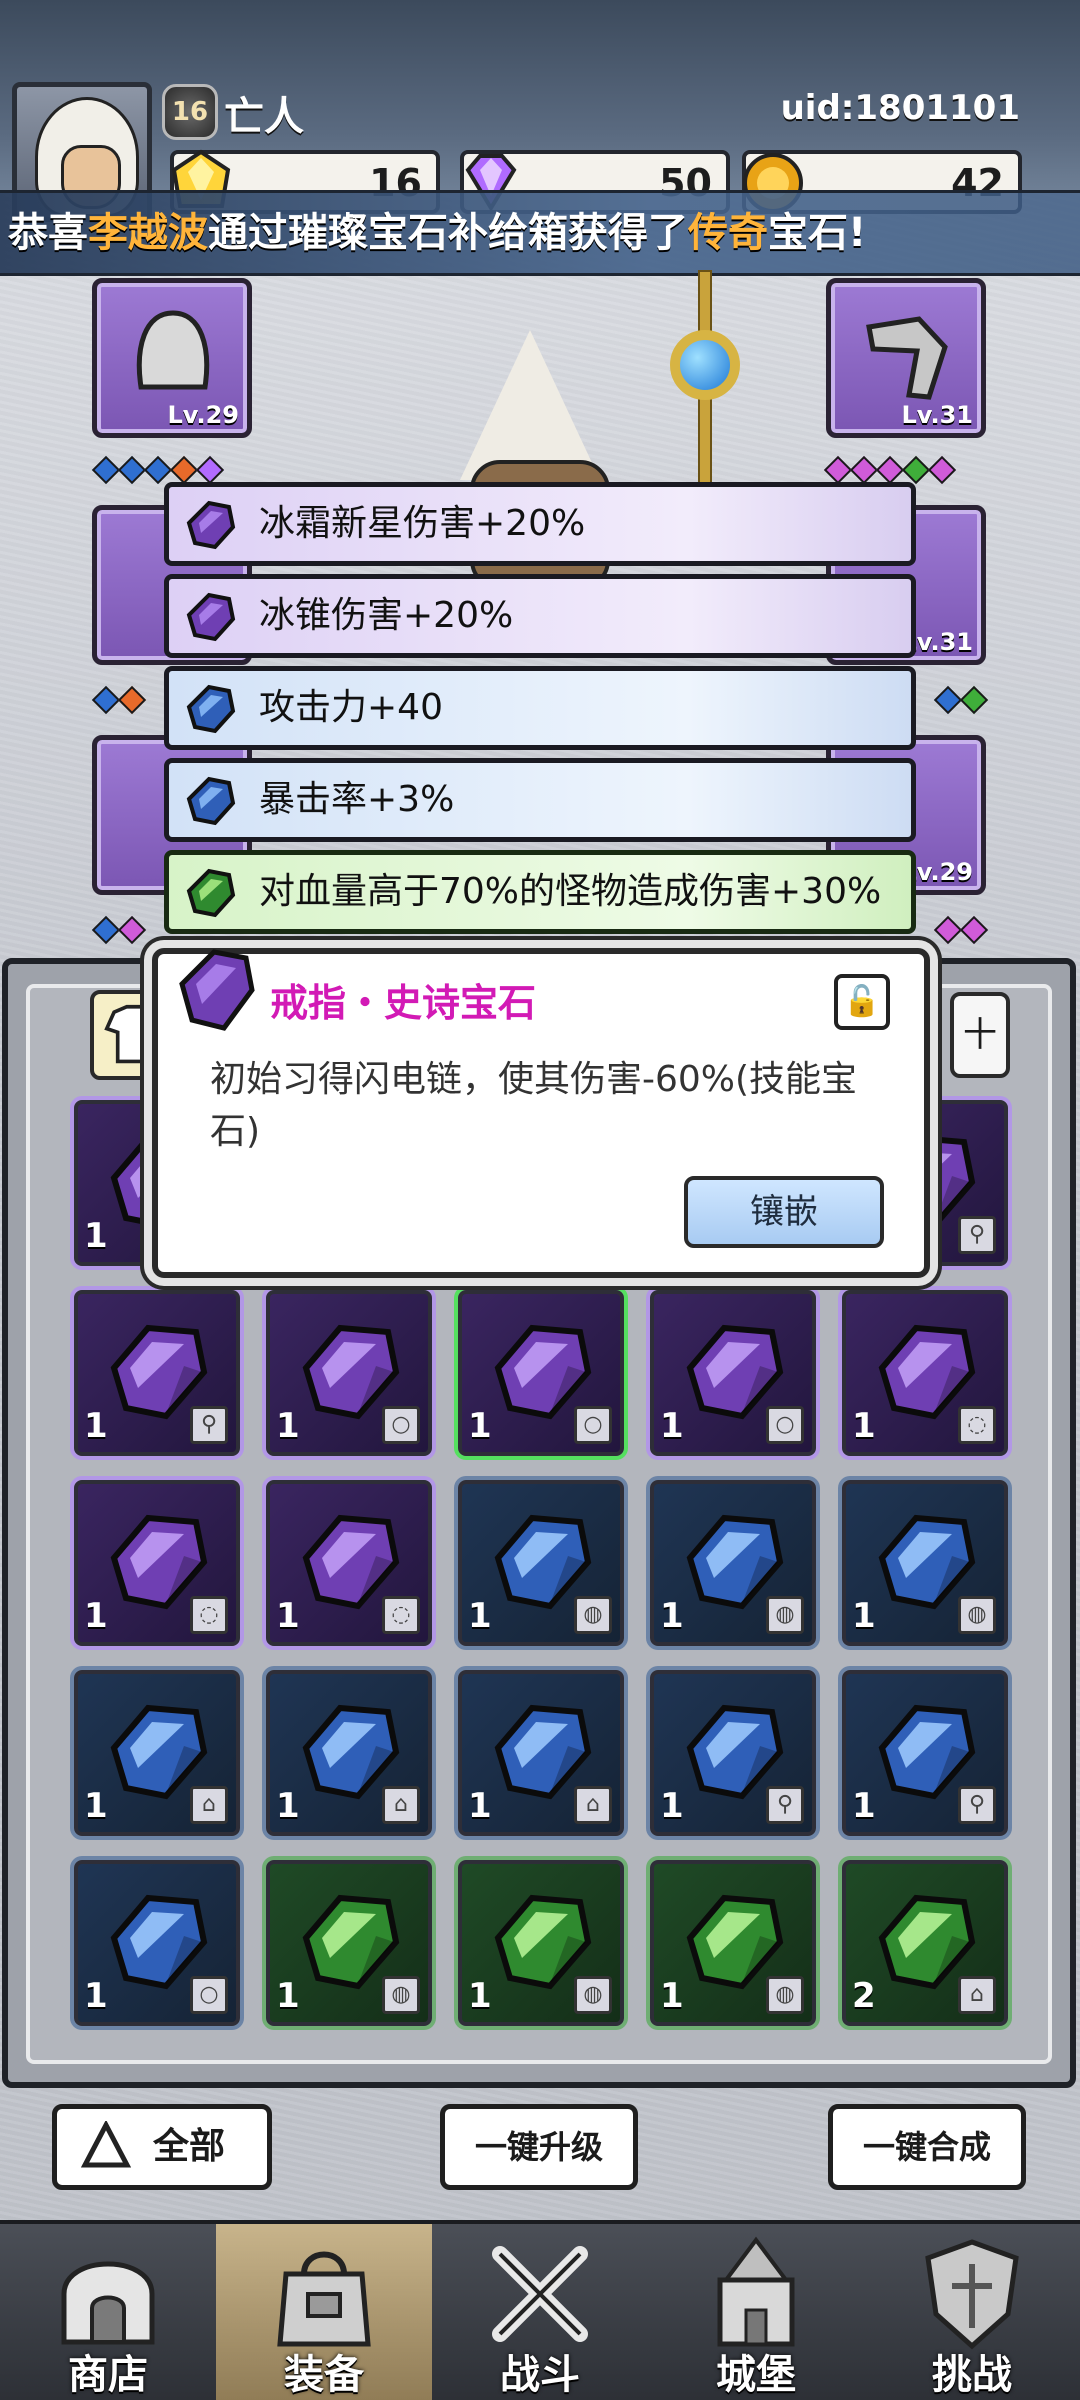  Describe the element at coordinates (173, 350) in the screenshot. I see `hood-icon` at that location.